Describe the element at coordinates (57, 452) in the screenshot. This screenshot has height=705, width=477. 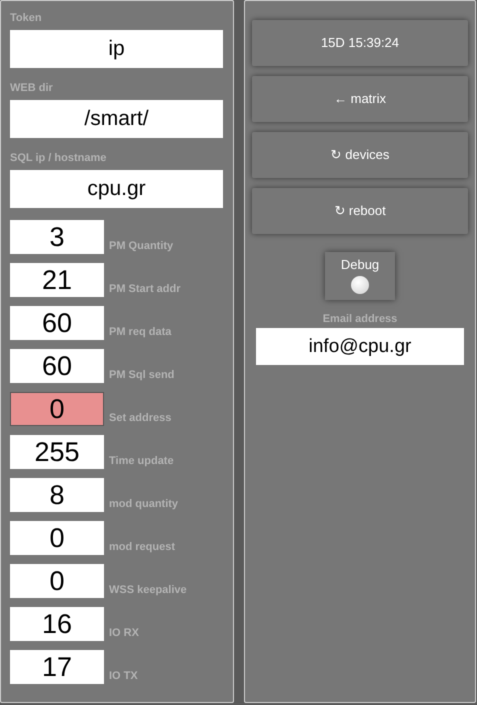
I see `number-field: 255` at that location.